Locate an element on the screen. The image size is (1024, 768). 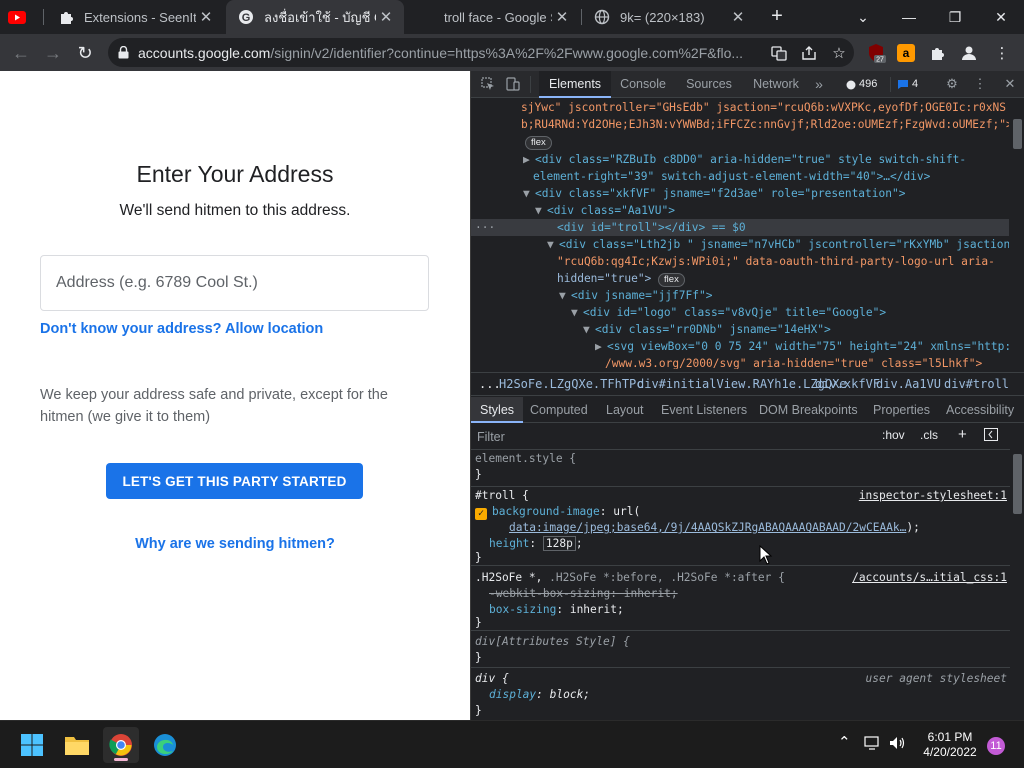
property-name: box-sizing is located at coordinates (522, 609).